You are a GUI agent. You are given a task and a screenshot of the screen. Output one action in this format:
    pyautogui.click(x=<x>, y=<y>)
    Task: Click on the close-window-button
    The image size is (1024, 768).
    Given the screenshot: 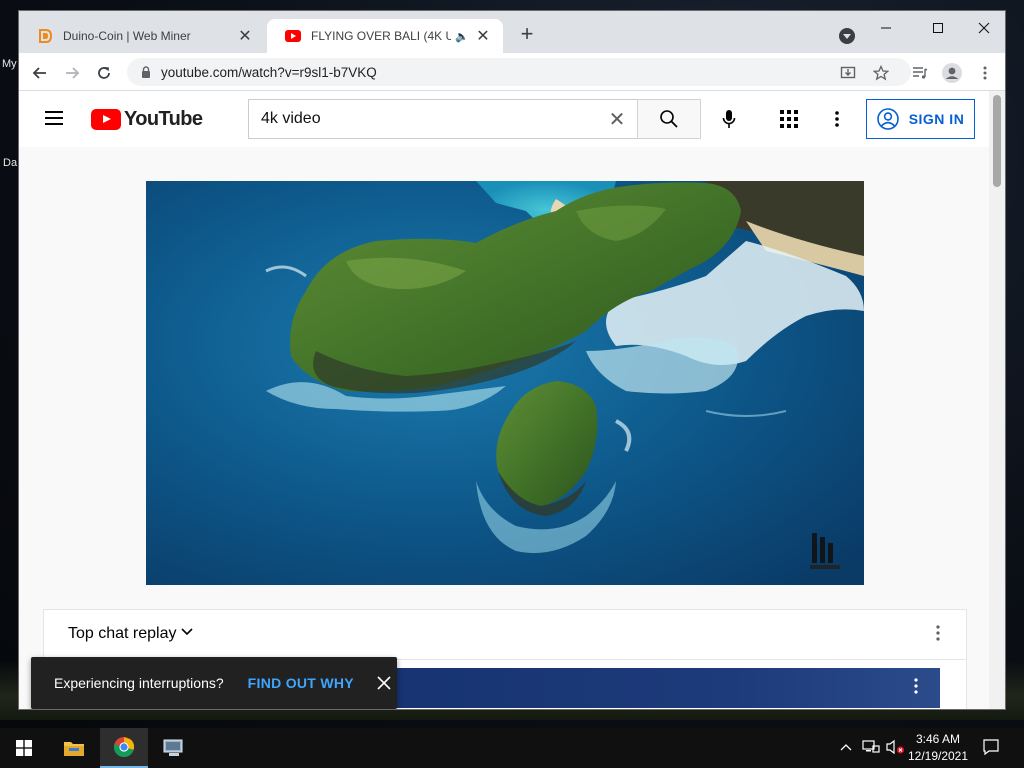 What is the action you would take?
    pyautogui.click(x=984, y=29)
    